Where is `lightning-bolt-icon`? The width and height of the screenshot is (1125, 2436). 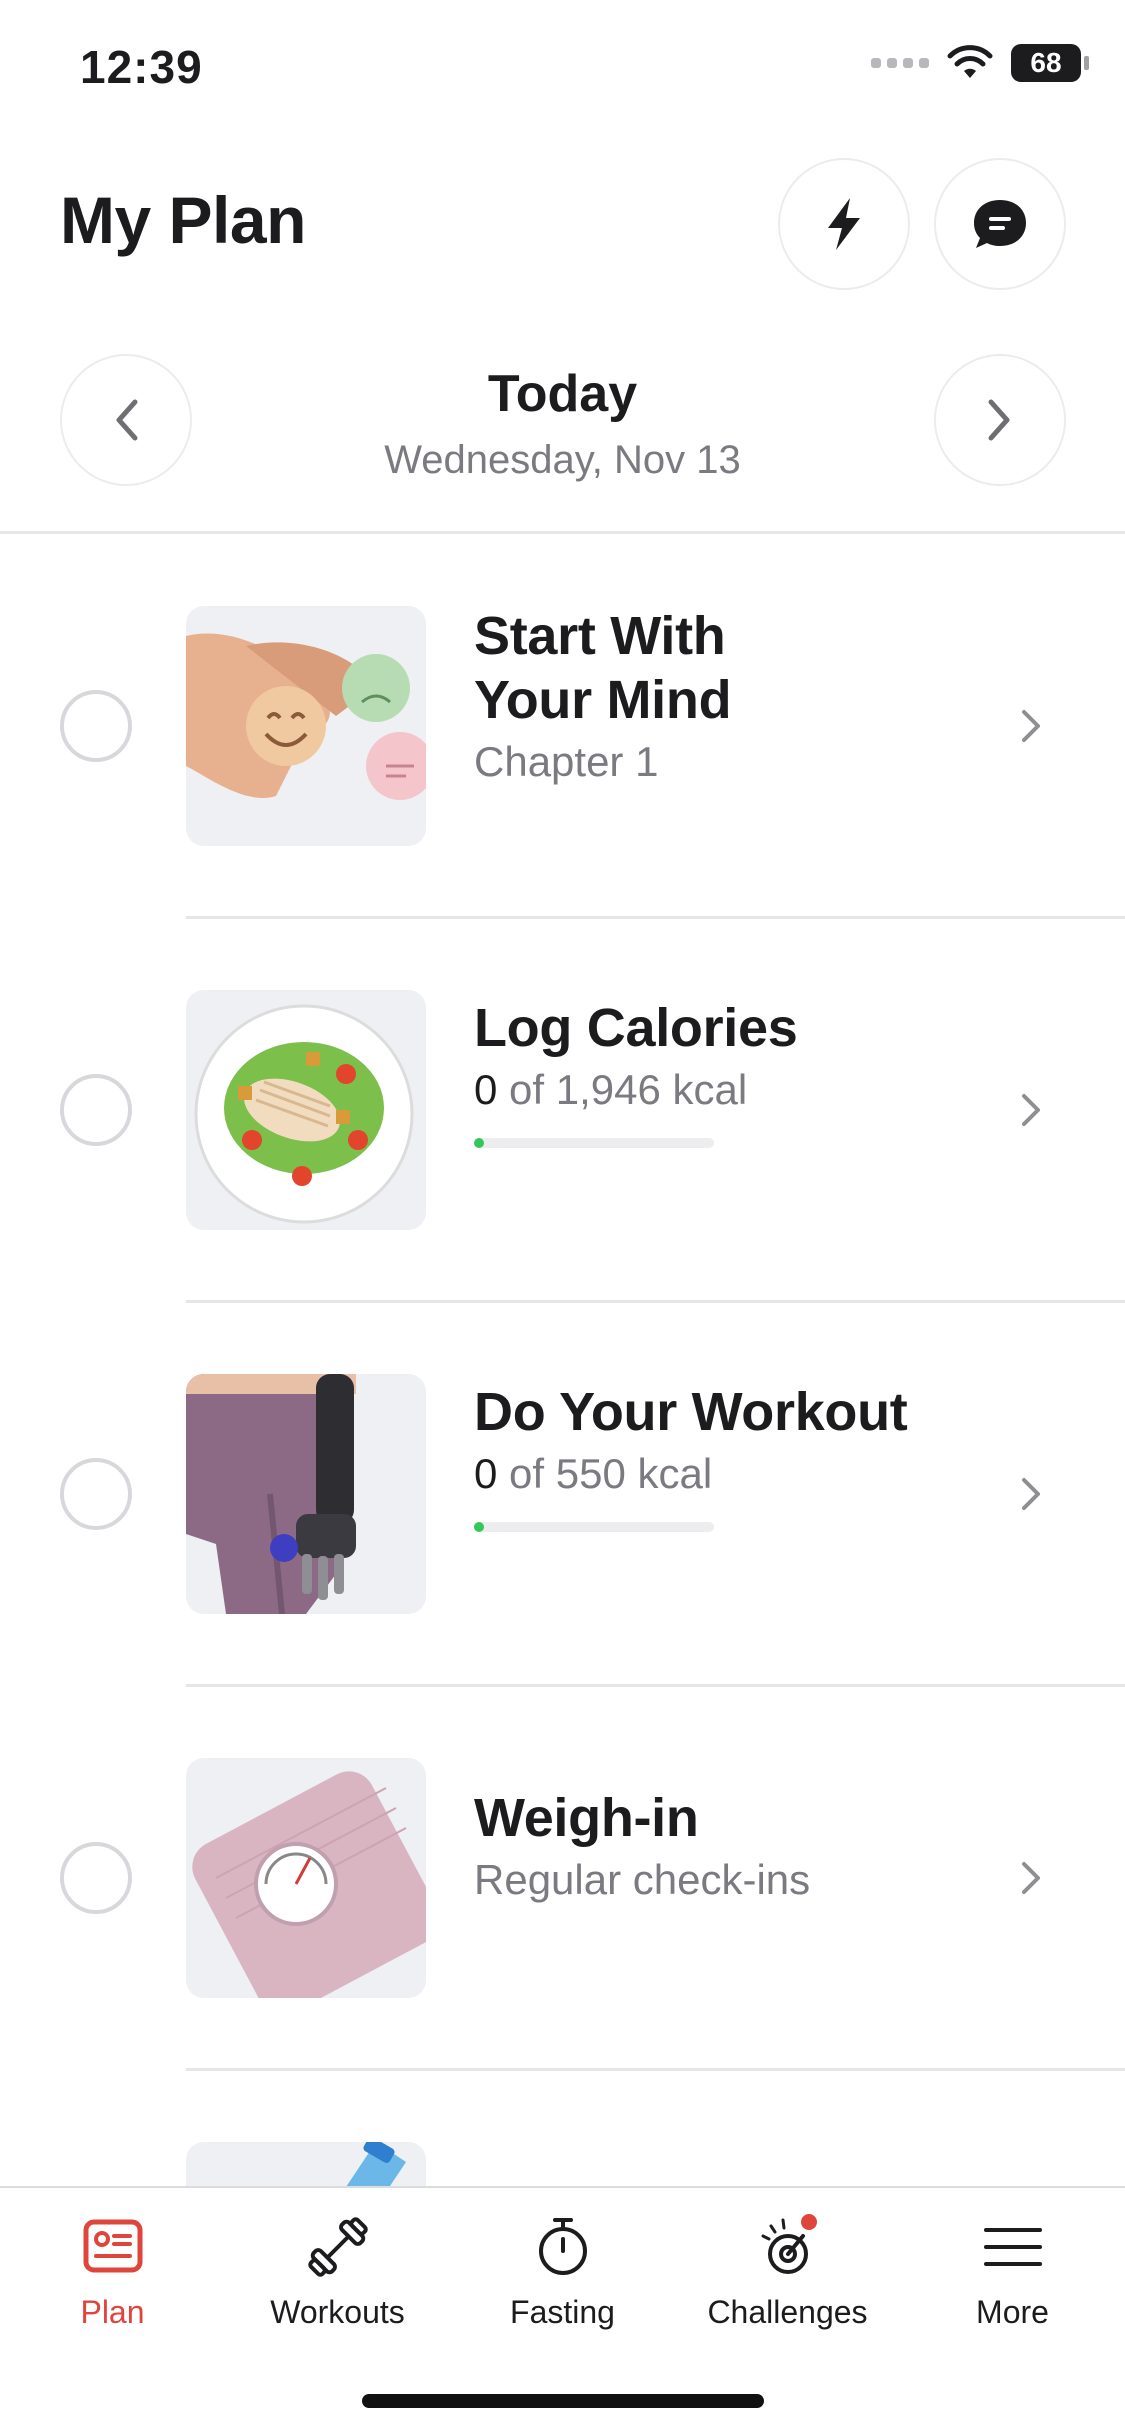
lightning-bolt-icon is located at coordinates (844, 224).